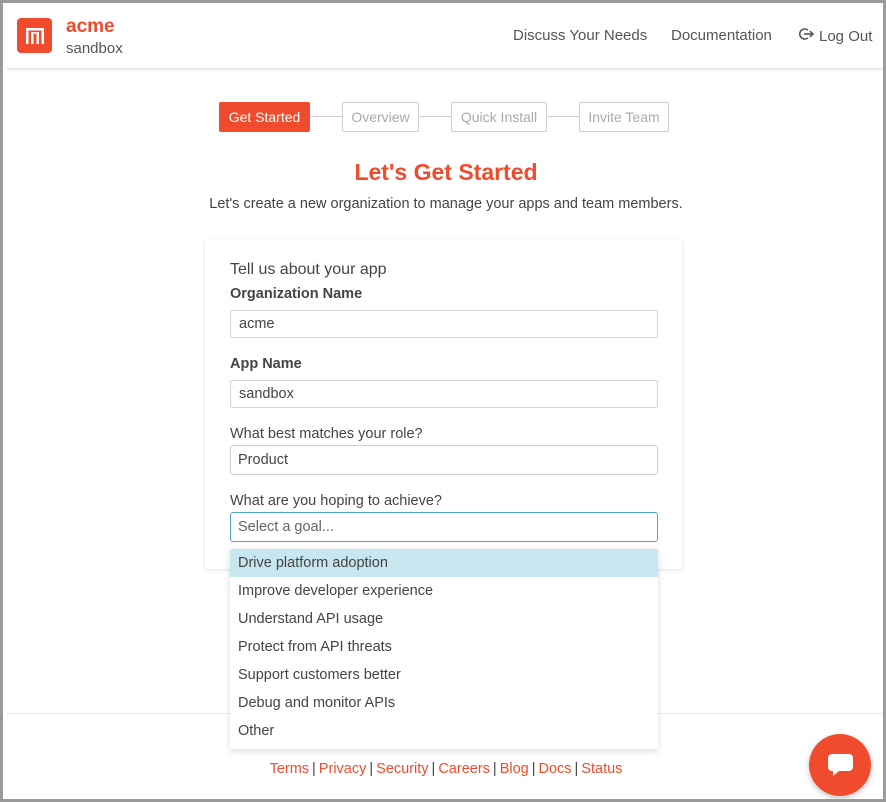 This screenshot has height=802, width=886. I want to click on goal-label: What are you hoping to achieve?, so click(336, 501).